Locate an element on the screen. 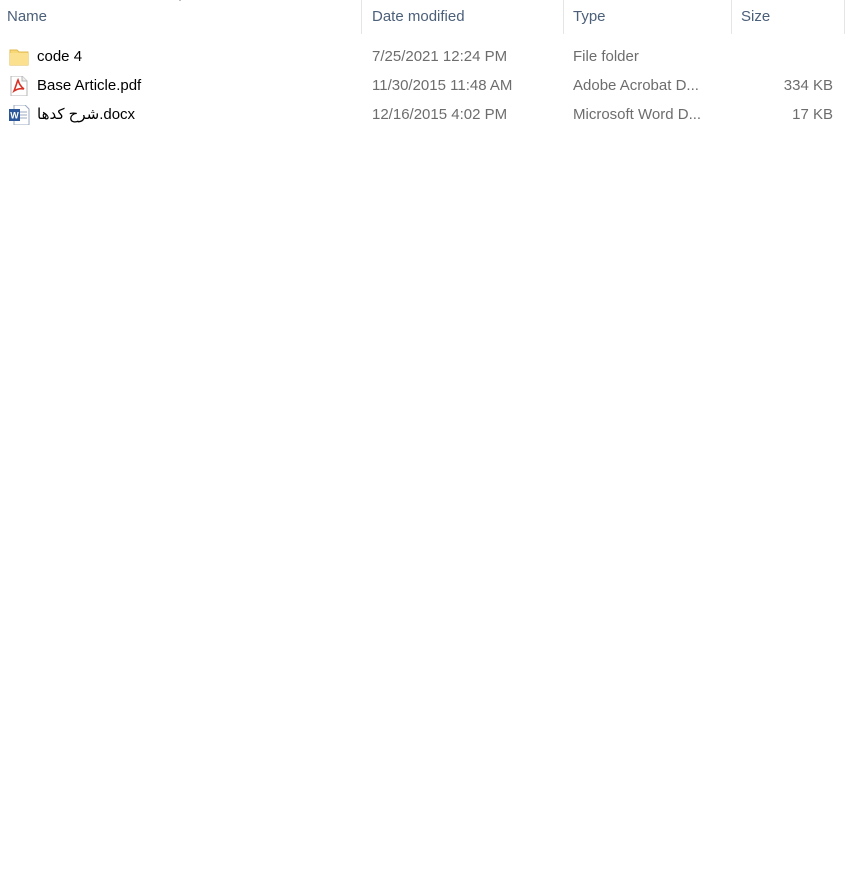  column-header-date-modified: Date modified is located at coordinates (463, 17).